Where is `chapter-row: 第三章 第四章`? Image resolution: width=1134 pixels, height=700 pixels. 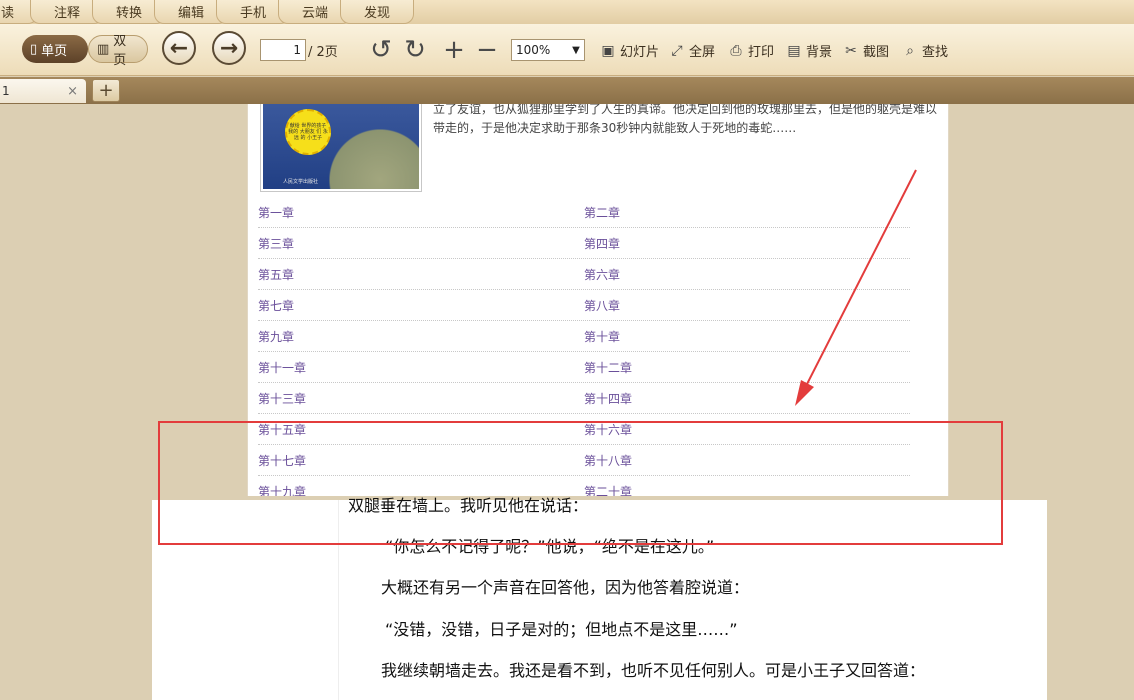 chapter-row: 第三章 第四章 is located at coordinates (584, 243).